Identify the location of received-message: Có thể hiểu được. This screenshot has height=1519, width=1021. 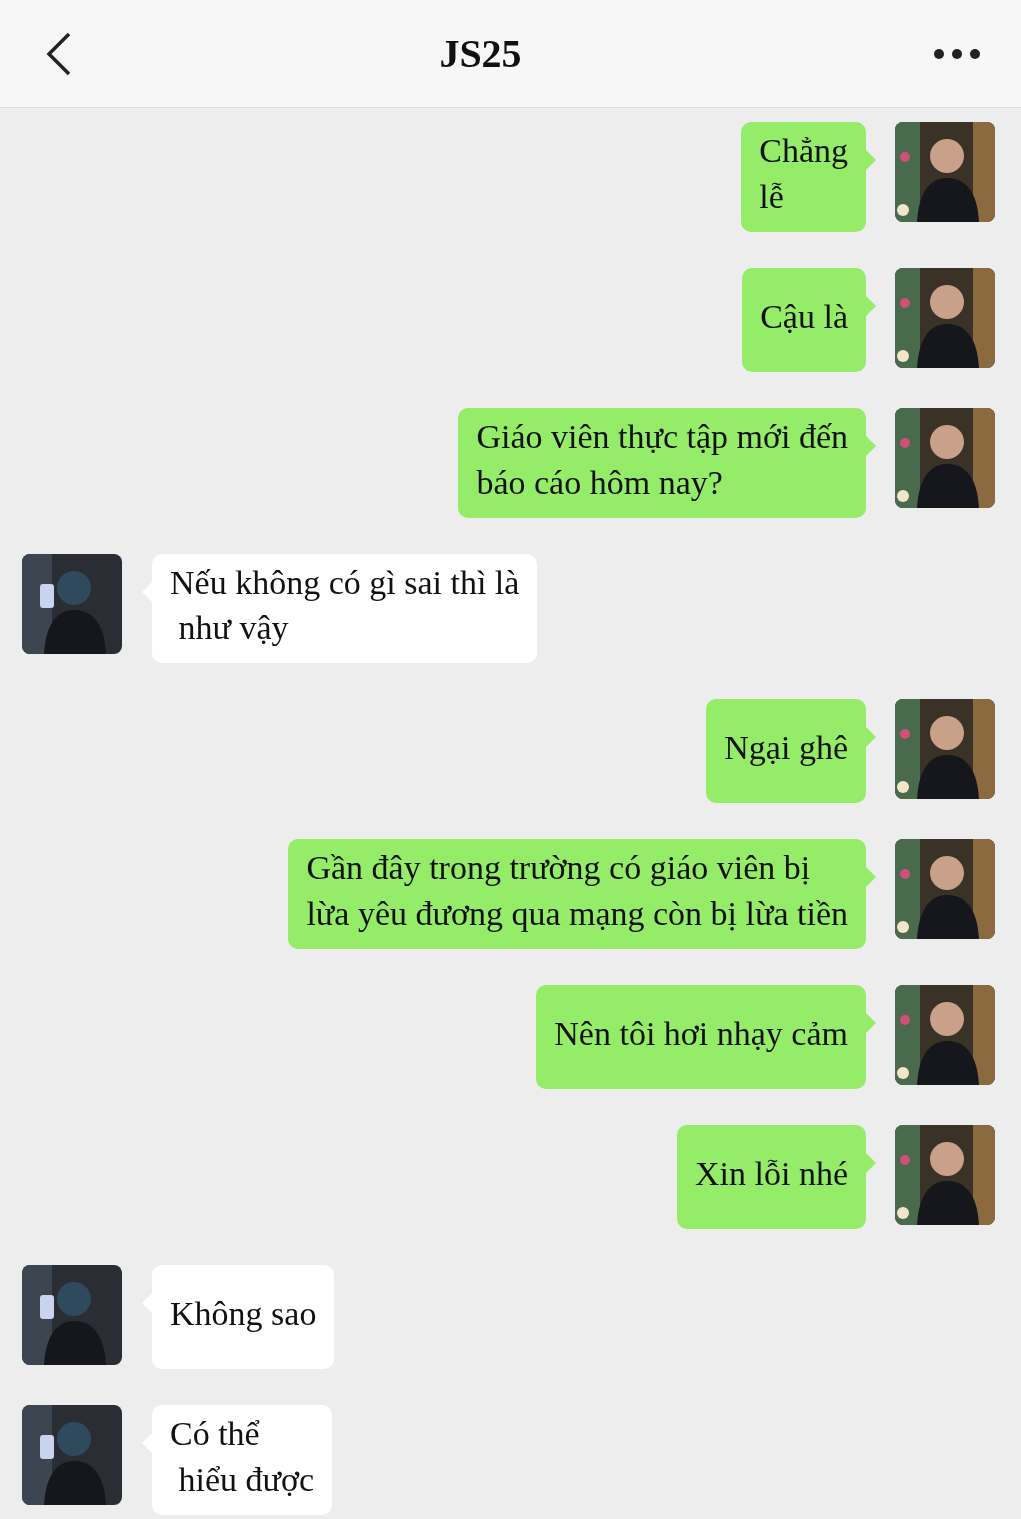
(242, 1460).